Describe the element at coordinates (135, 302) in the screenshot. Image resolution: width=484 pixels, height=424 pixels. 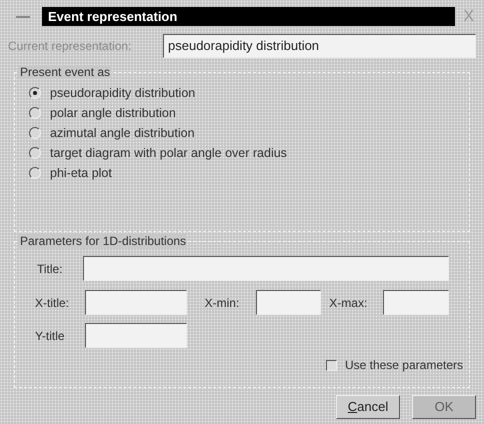
I see `x-title-field` at that location.